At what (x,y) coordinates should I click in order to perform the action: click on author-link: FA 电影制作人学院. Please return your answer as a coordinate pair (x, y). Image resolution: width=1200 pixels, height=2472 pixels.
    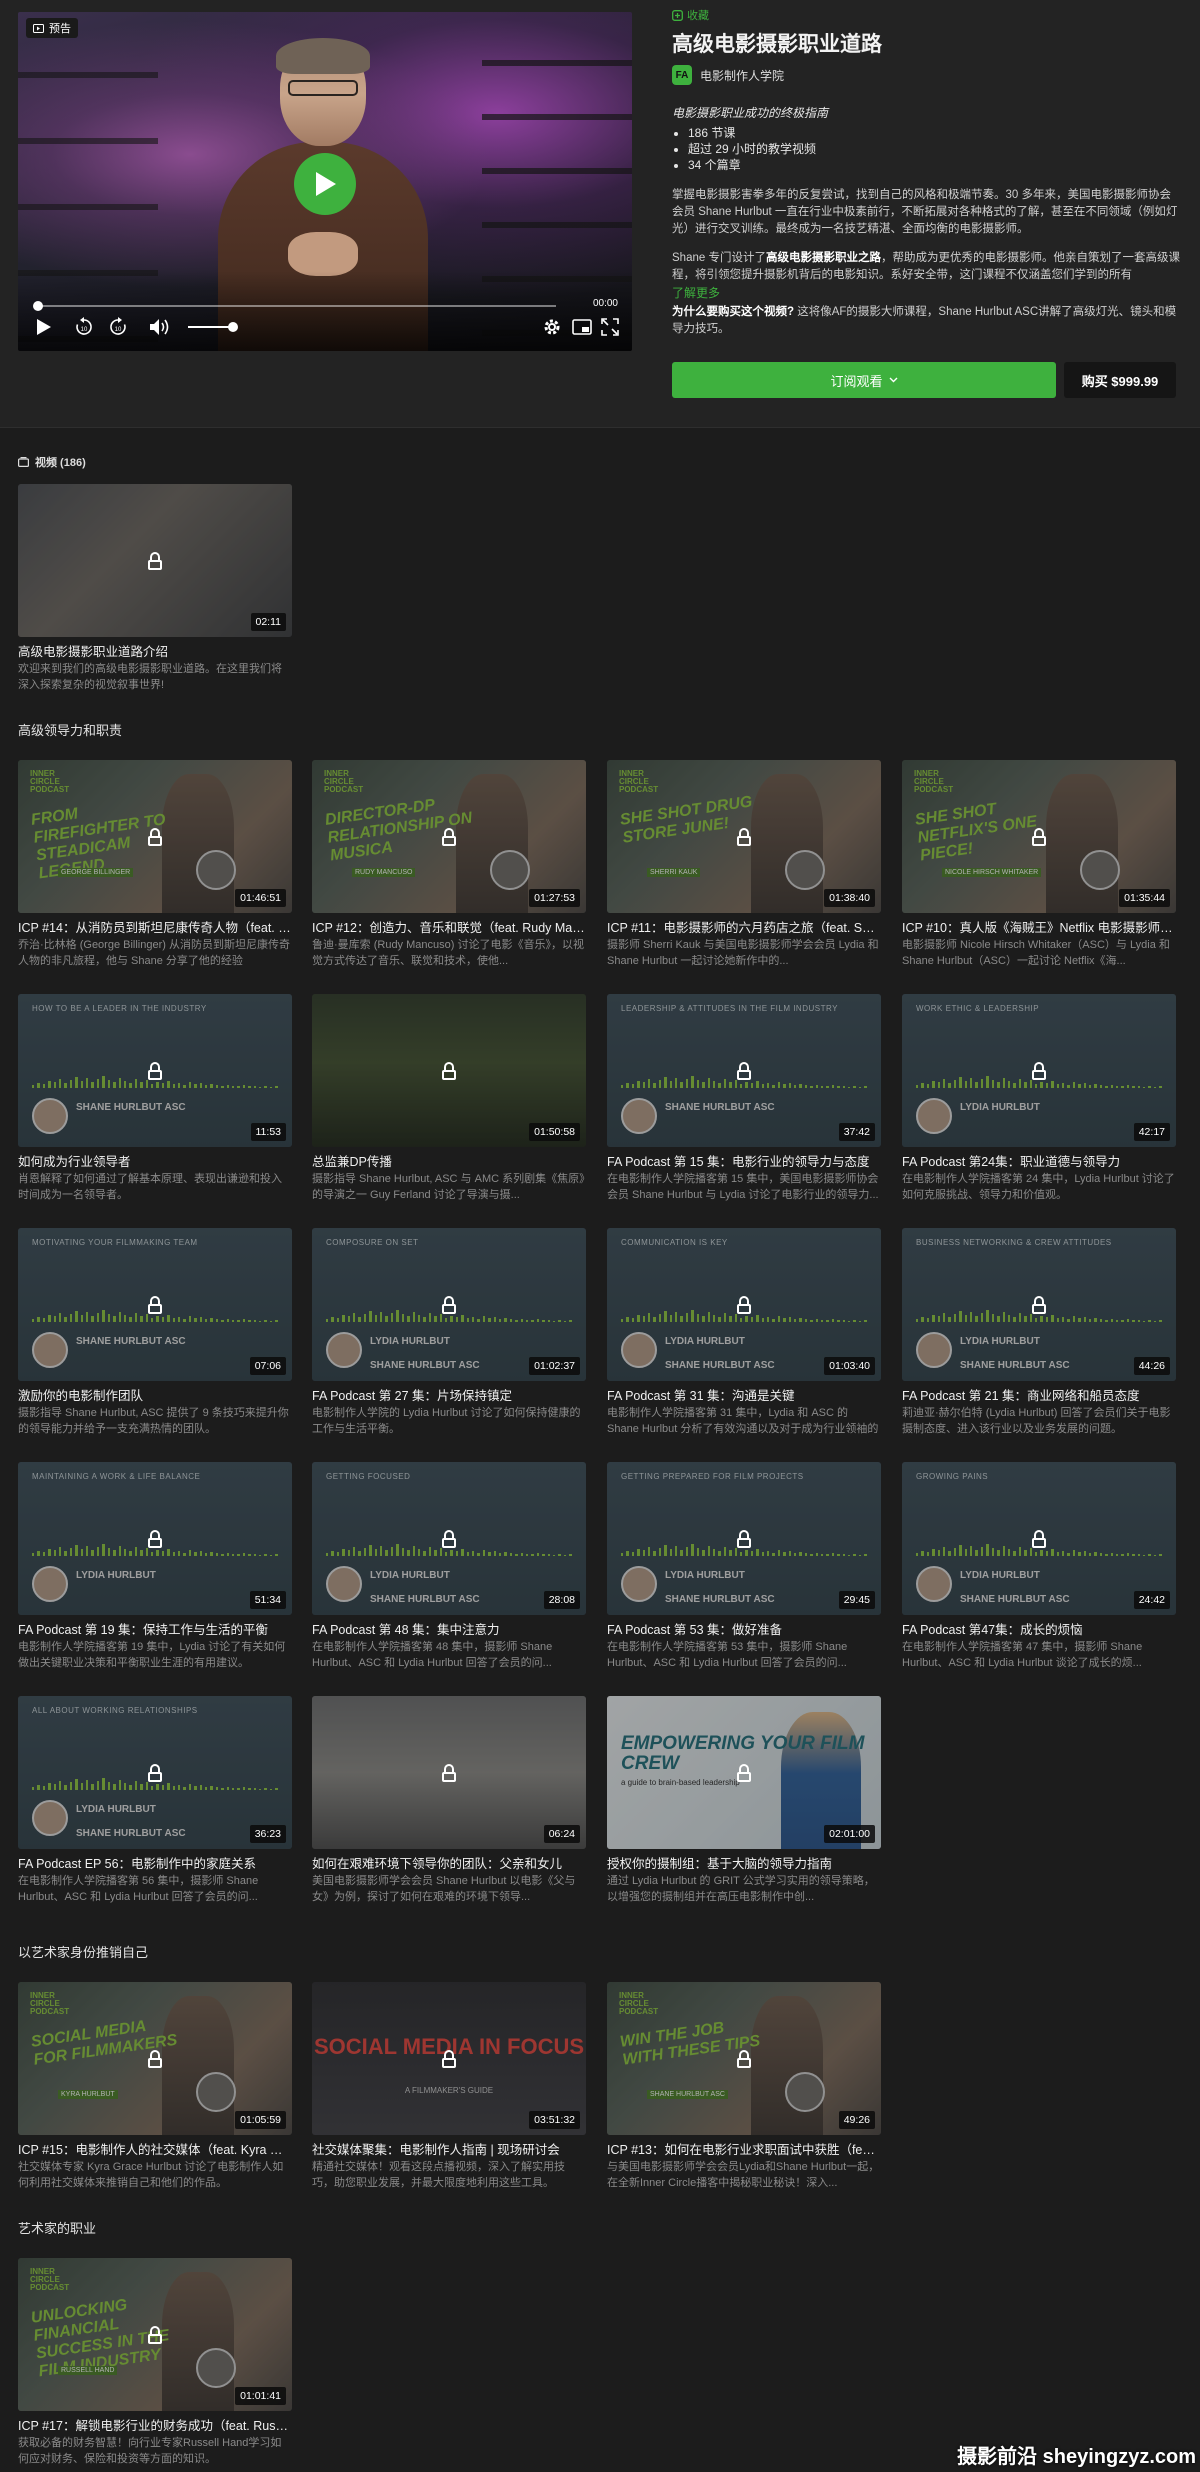
    Looking at the image, I should click on (927, 75).